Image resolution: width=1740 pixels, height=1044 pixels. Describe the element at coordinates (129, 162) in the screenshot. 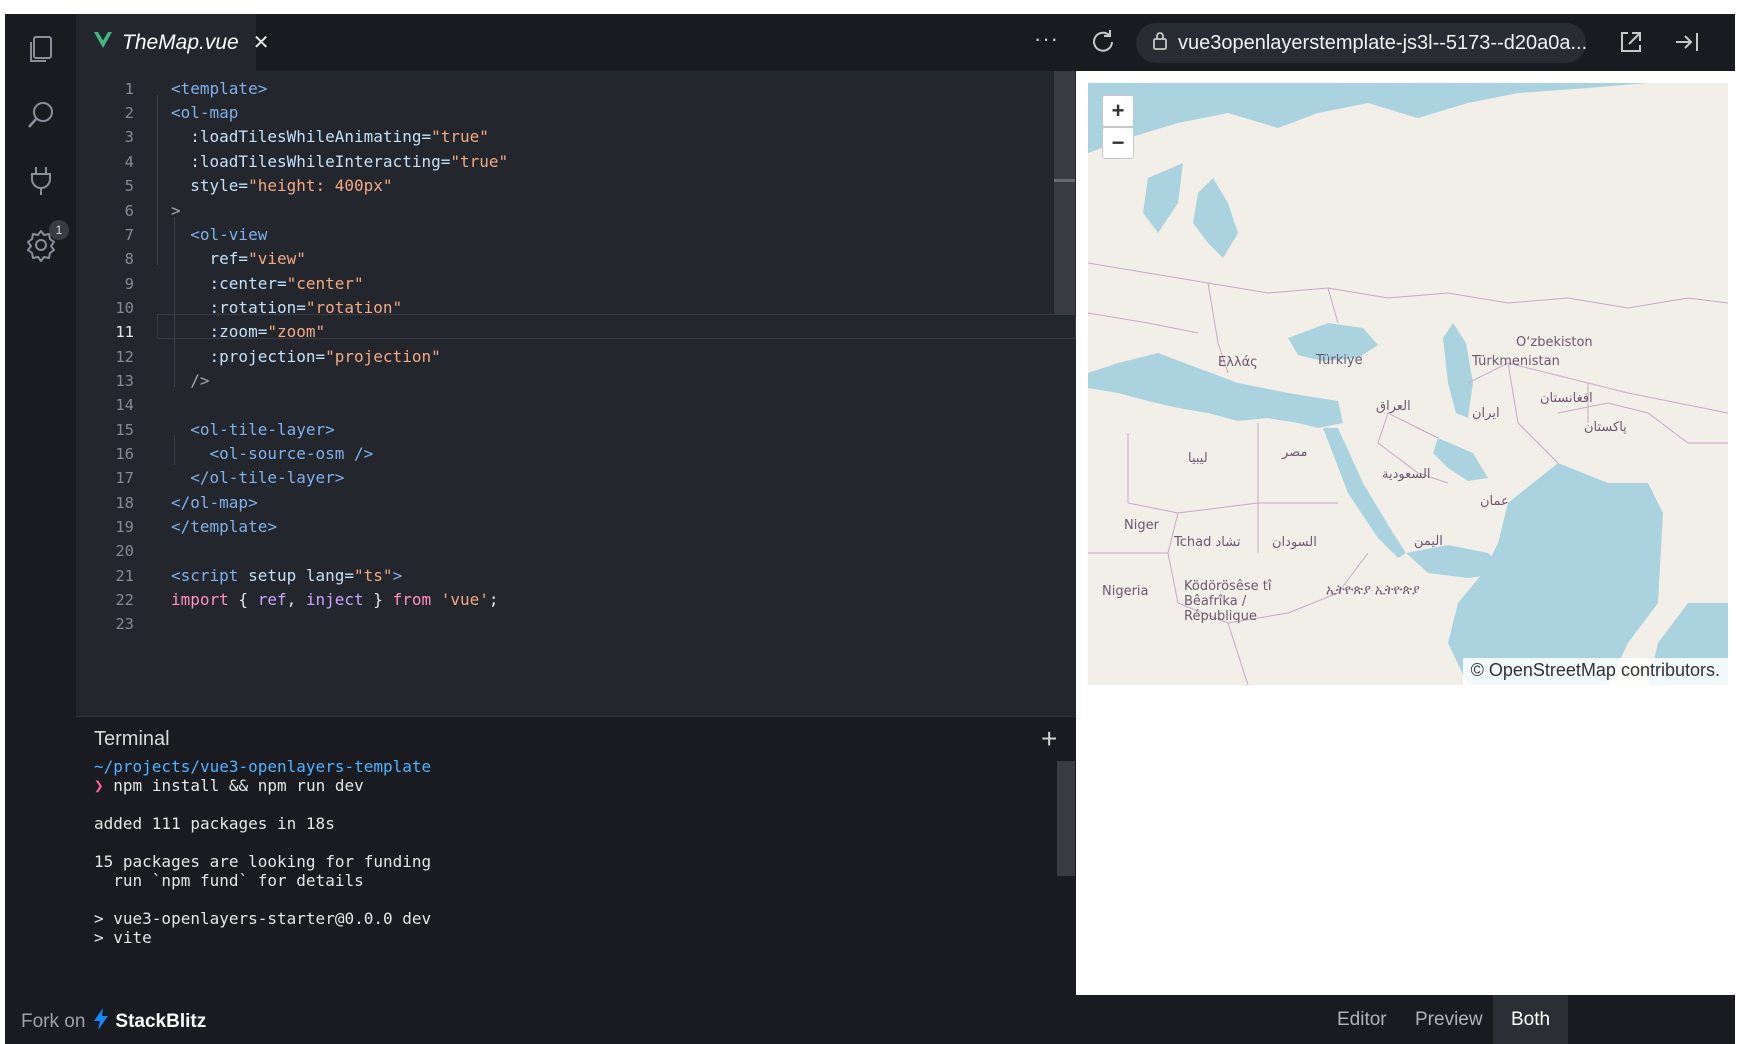

I see `line-number: 4` at that location.